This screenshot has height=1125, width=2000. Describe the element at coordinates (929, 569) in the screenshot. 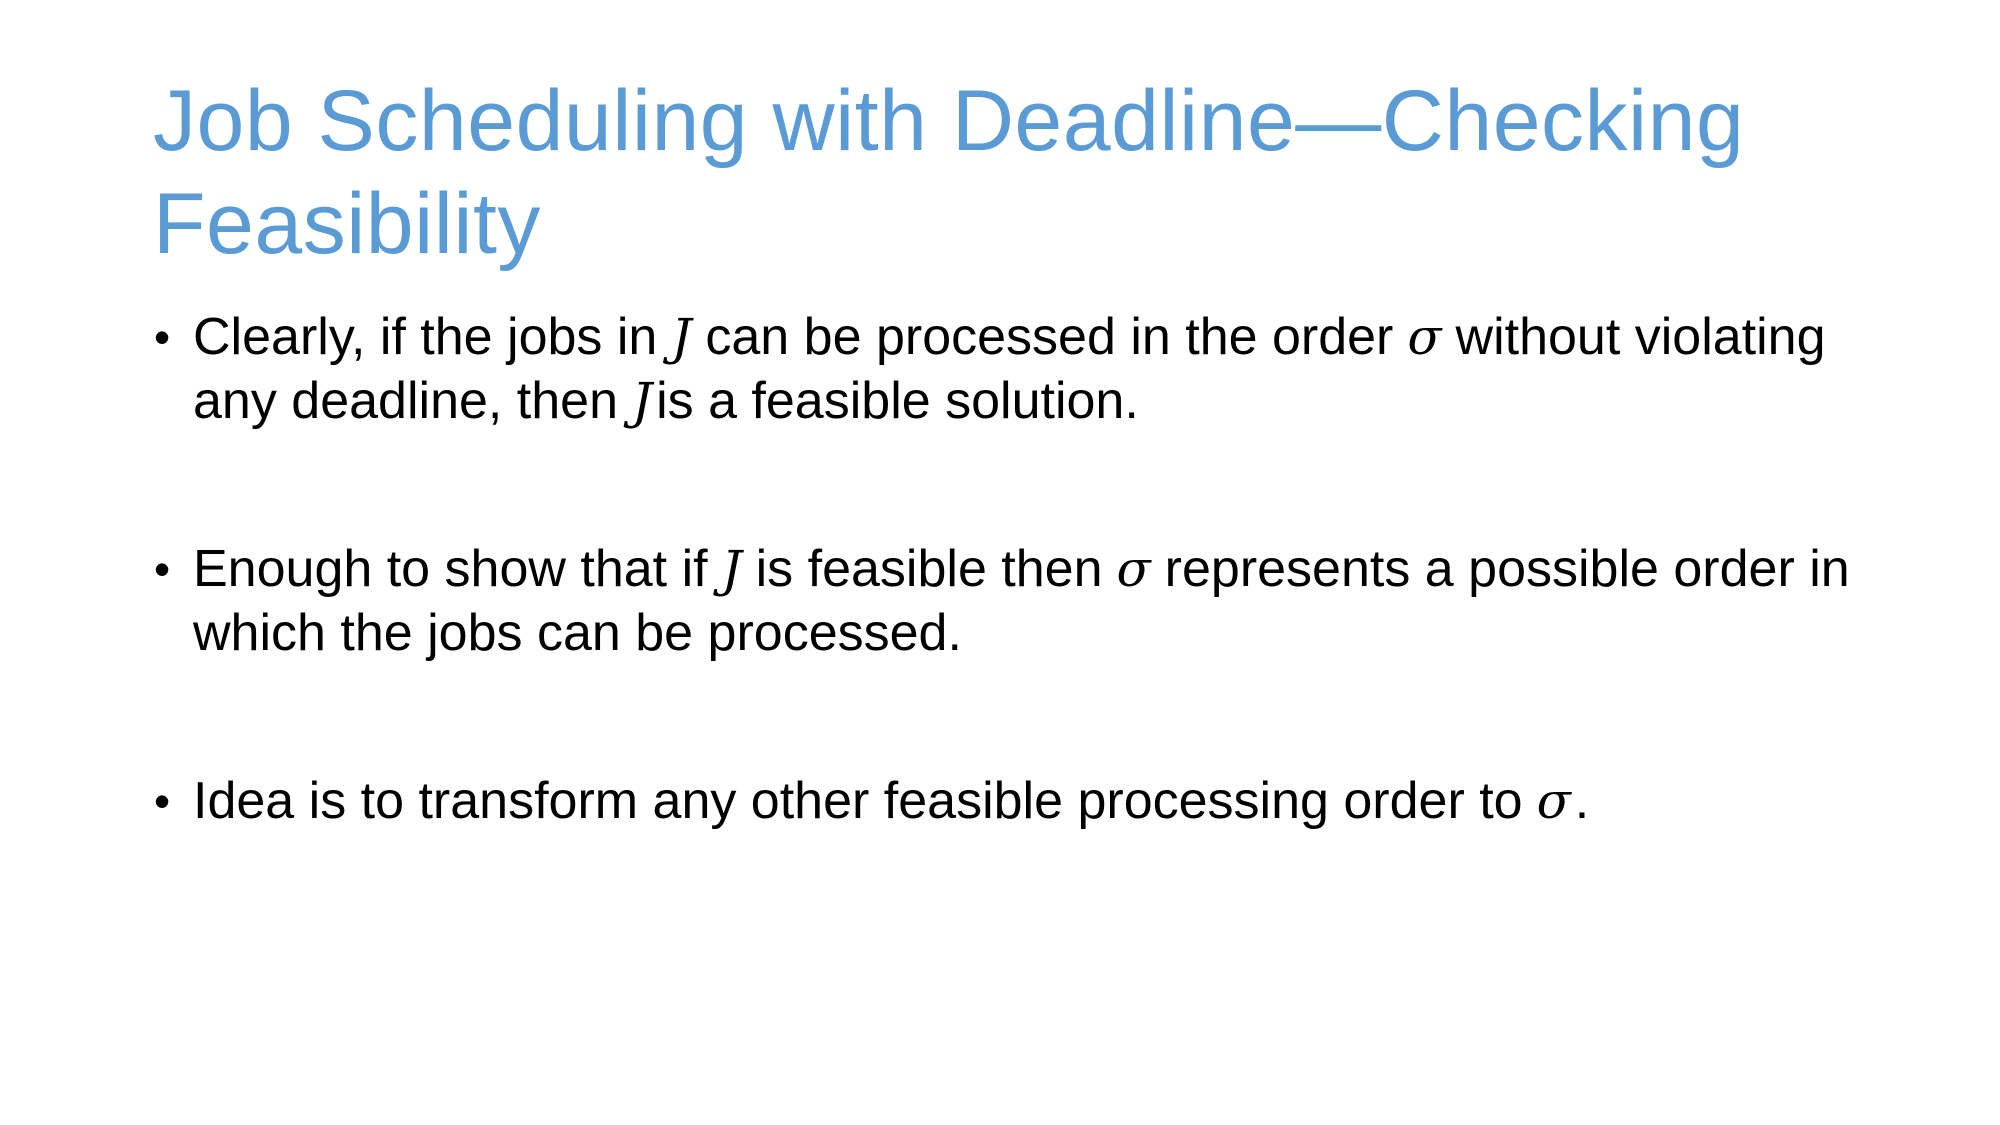

I see `bullet-text: is feasible then` at that location.